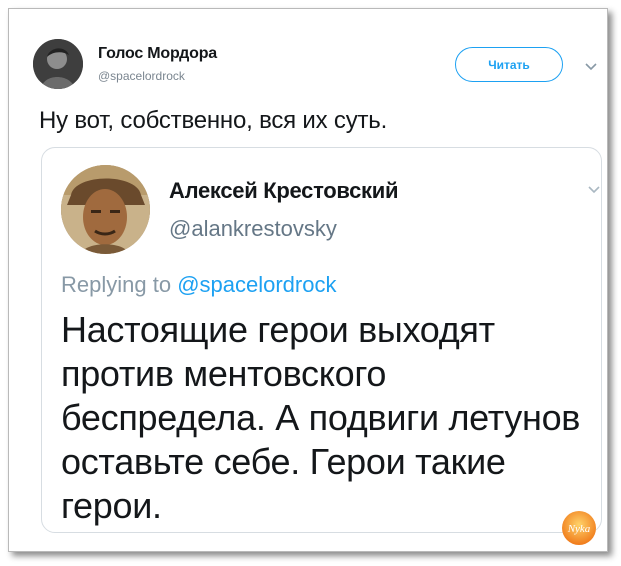 The height and width of the screenshot is (566, 621). I want to click on reply-handle-link: @spacelordrock, so click(256, 284).